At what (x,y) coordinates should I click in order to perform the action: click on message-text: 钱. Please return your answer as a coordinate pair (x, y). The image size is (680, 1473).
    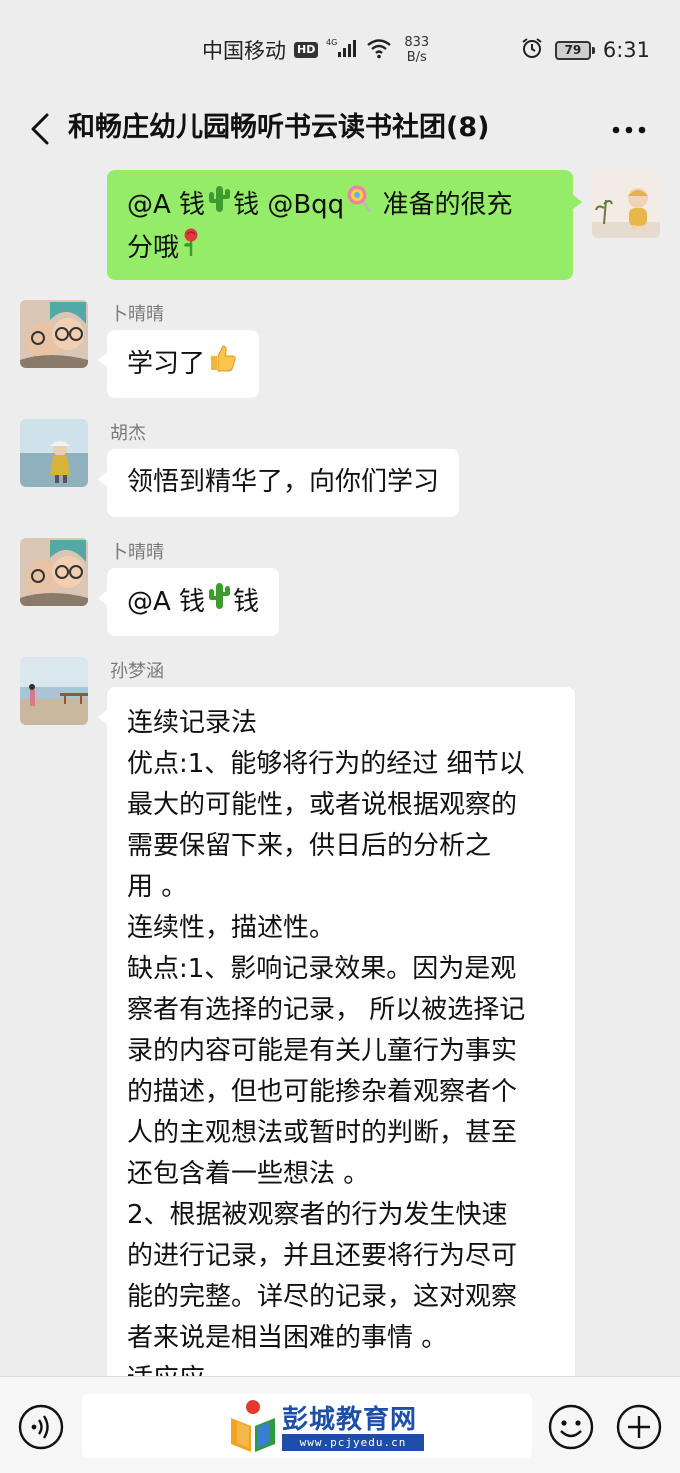
    Looking at the image, I should click on (246, 602).